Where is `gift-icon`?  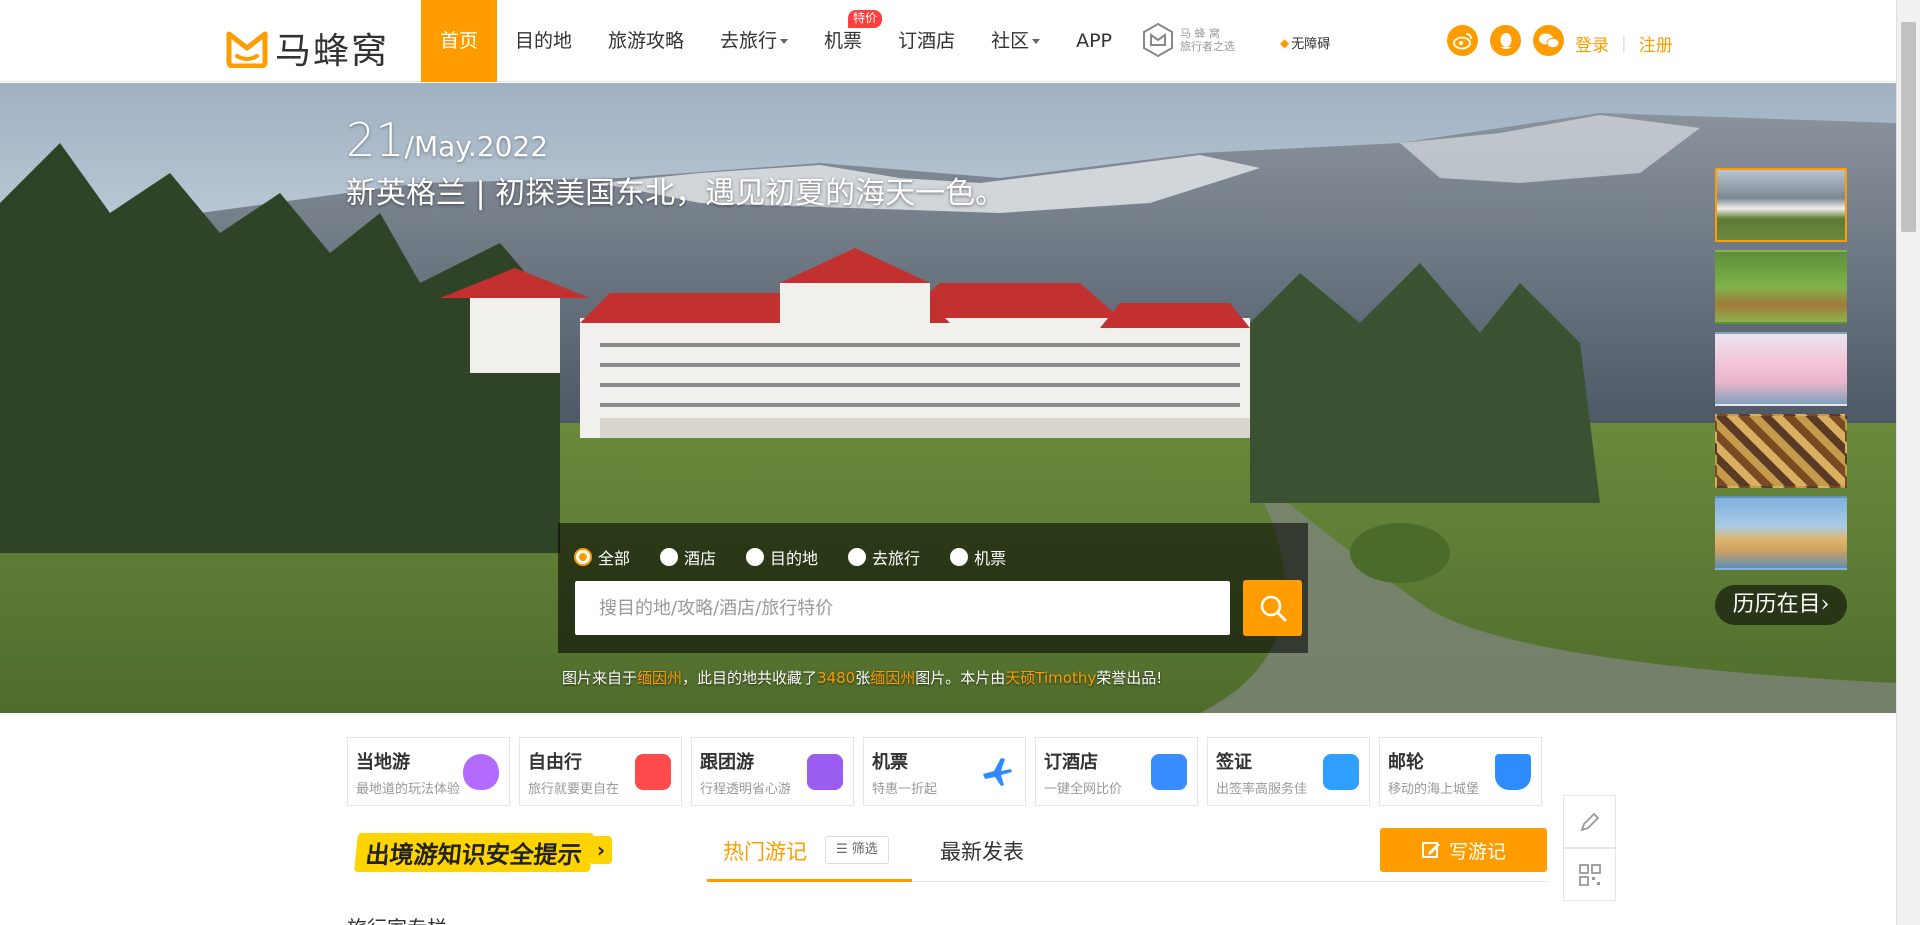
gift-icon is located at coordinates (653, 772).